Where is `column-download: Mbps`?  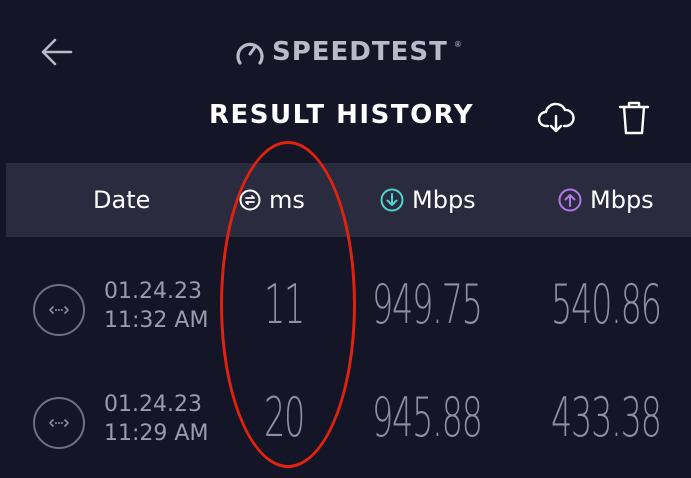 column-download: Mbps is located at coordinates (428, 200).